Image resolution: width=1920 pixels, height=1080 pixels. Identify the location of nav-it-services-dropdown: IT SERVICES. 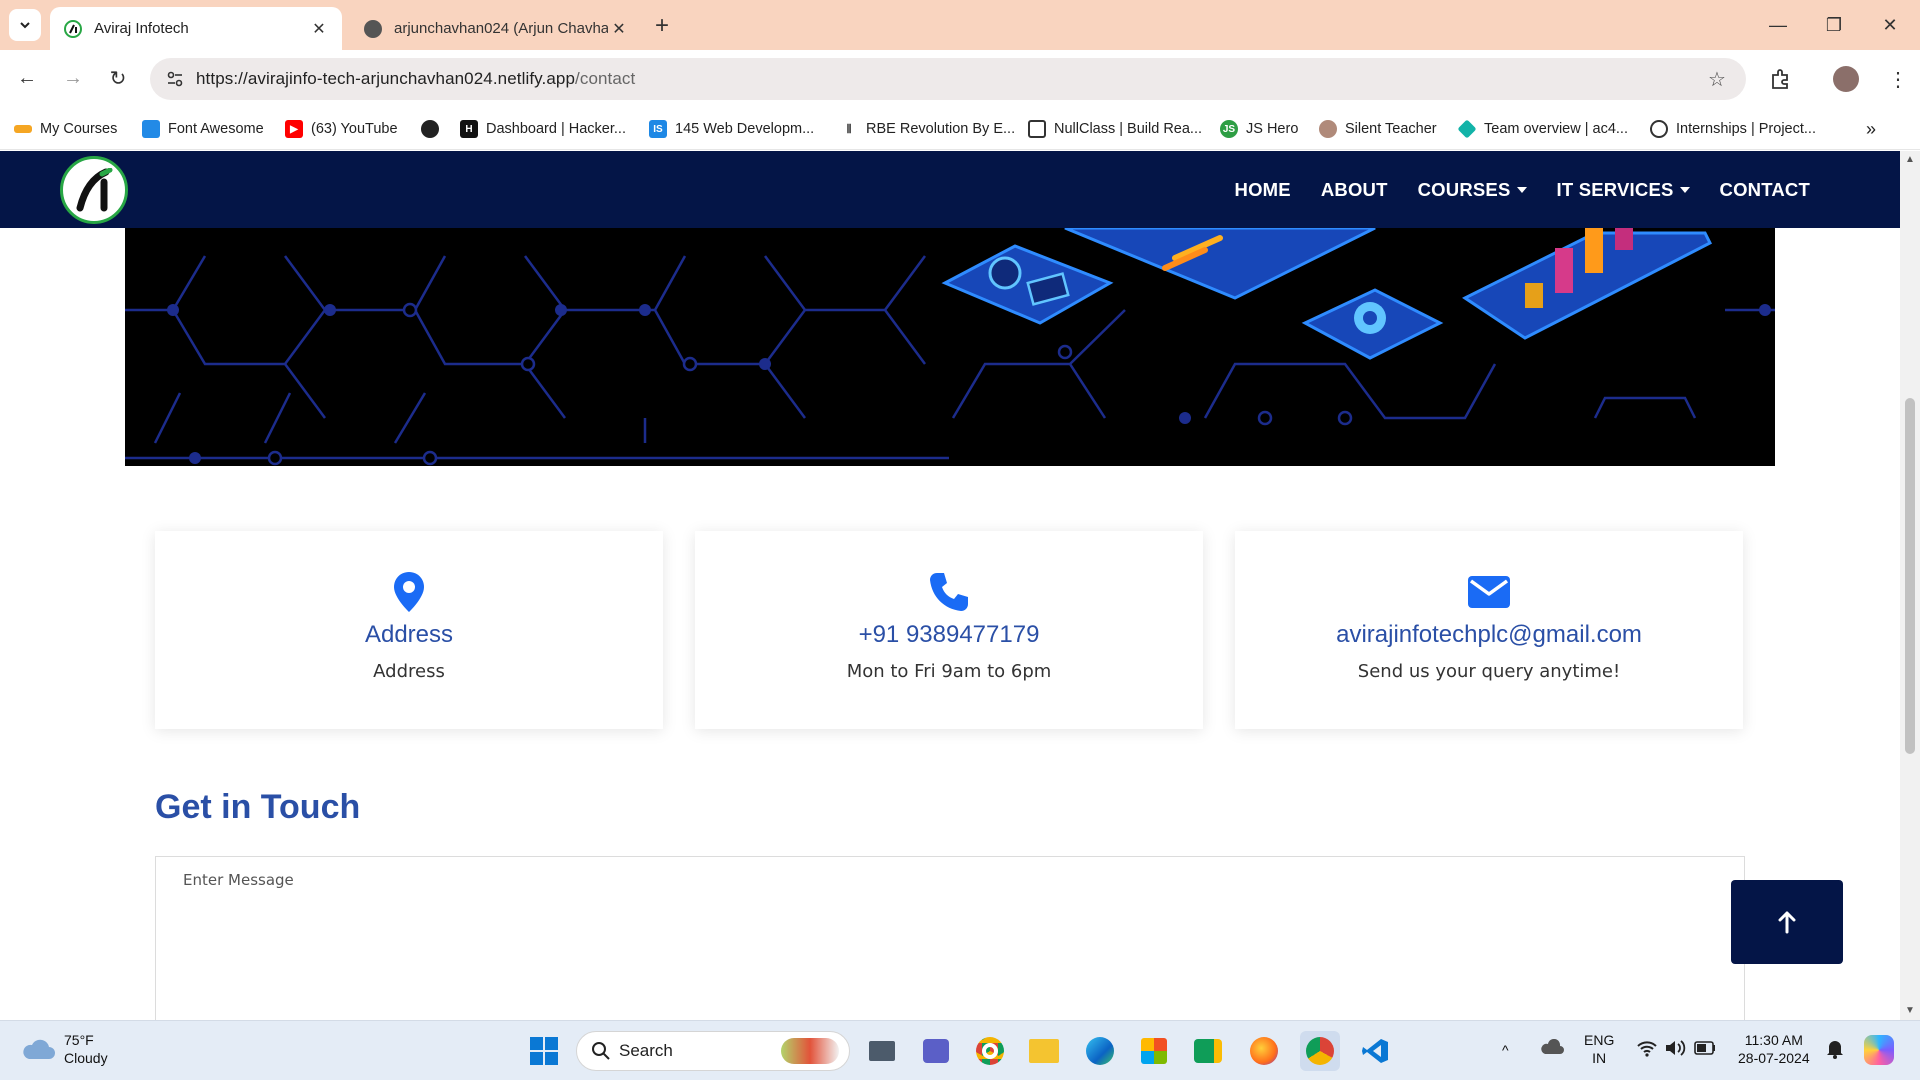
(1623, 190).